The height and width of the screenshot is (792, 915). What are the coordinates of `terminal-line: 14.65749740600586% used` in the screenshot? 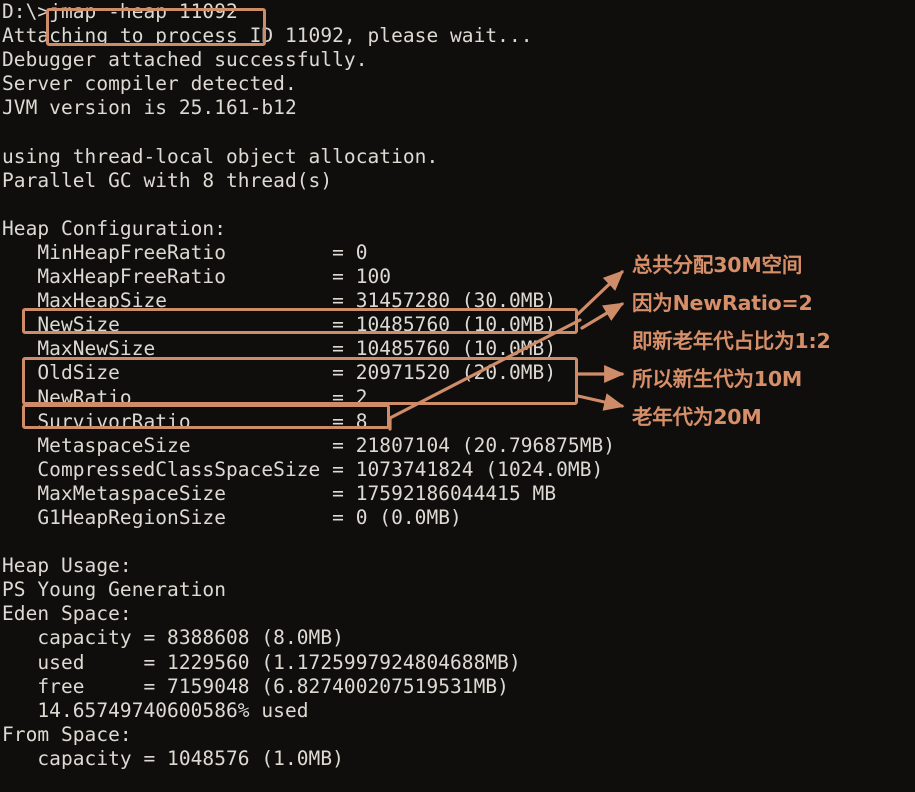 It's located at (155, 710).